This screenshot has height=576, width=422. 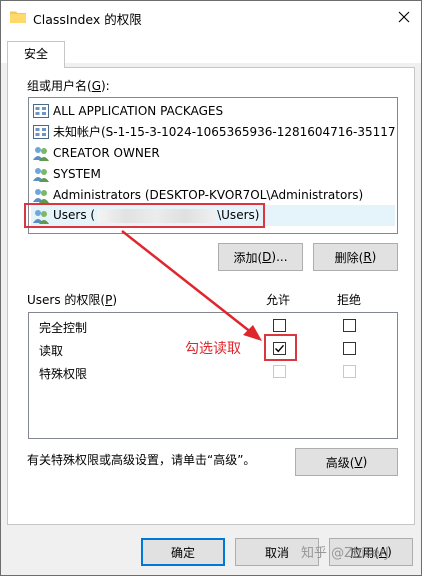 What do you see at coordinates (18, 17) in the screenshot?
I see `folder-icon` at bounding box center [18, 17].